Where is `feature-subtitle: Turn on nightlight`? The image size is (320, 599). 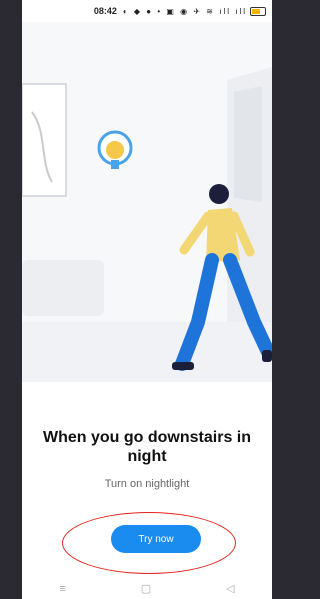 feature-subtitle: Turn on nightlight is located at coordinates (147, 484).